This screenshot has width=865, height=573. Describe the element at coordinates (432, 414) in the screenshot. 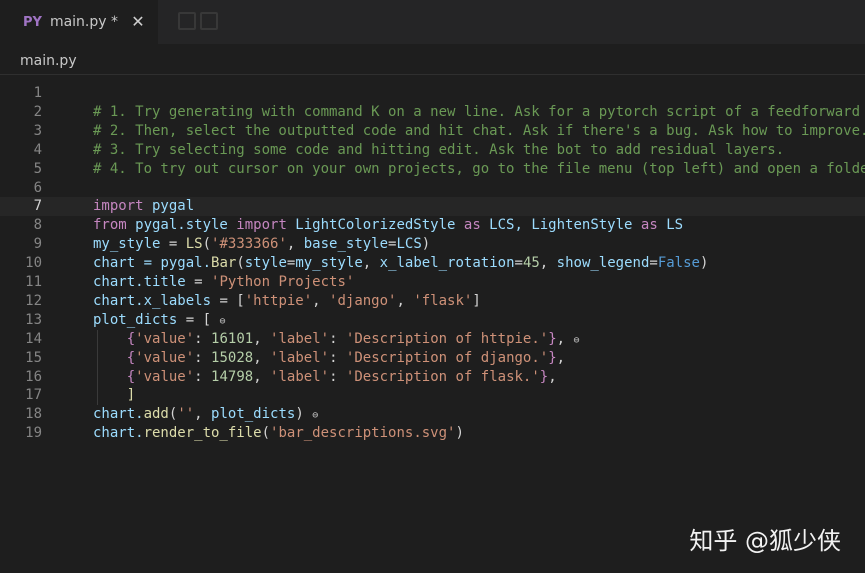

I see `code-line: 18 chart.add('', plot_dicts) ⊖` at that location.